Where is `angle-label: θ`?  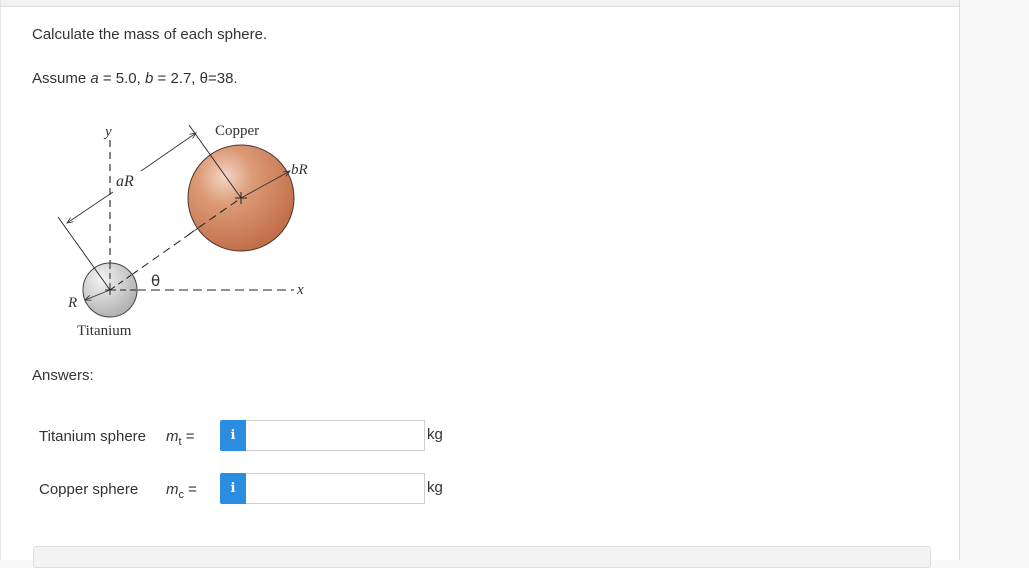 angle-label: θ is located at coordinates (155, 281).